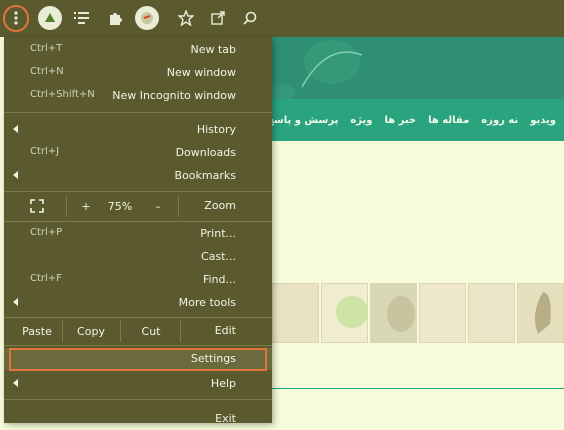  I want to click on menu-item-label: More tools, so click(207, 302).